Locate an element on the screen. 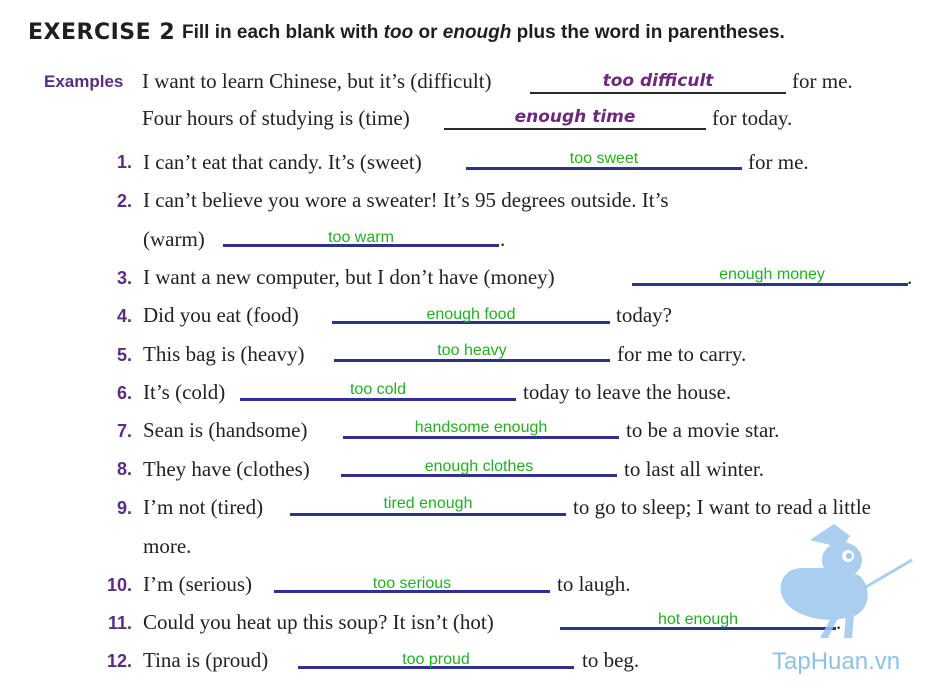 This screenshot has width=942, height=696. item-8-suffix: to last all winter. is located at coordinates (694, 469).